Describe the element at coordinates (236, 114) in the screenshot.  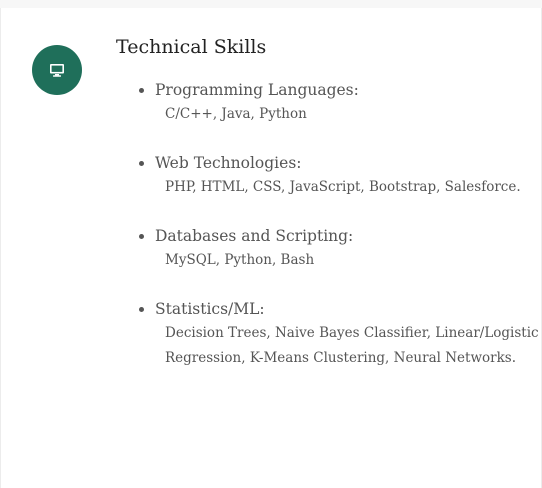
I see `skill-items: C/C++, Java, Python` at that location.